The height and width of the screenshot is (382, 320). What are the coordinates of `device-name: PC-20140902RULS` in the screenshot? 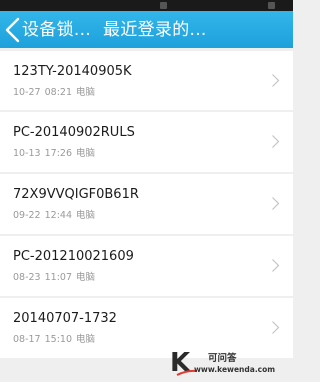 It's located at (74, 132).